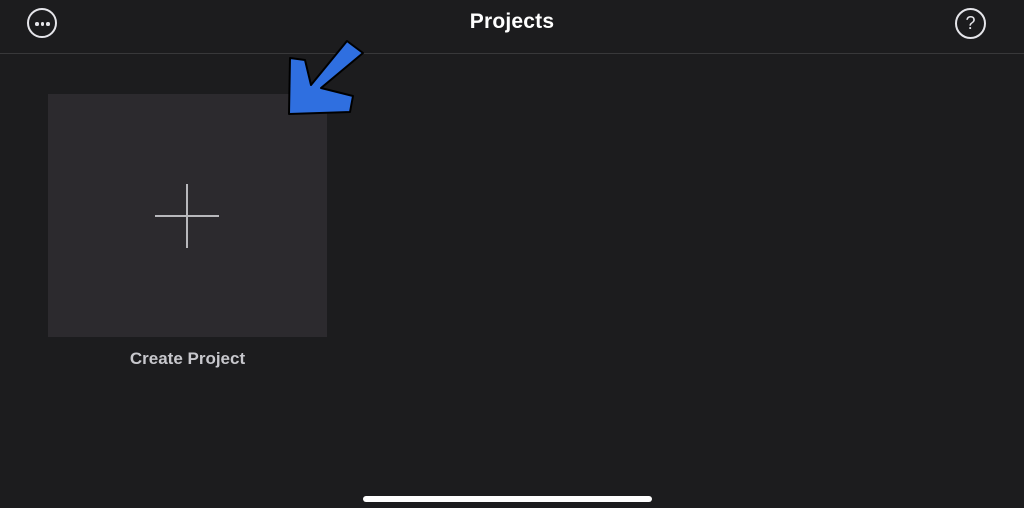 The image size is (1024, 508). Describe the element at coordinates (326, 77) in the screenshot. I see `arrow-pointer-icon` at that location.